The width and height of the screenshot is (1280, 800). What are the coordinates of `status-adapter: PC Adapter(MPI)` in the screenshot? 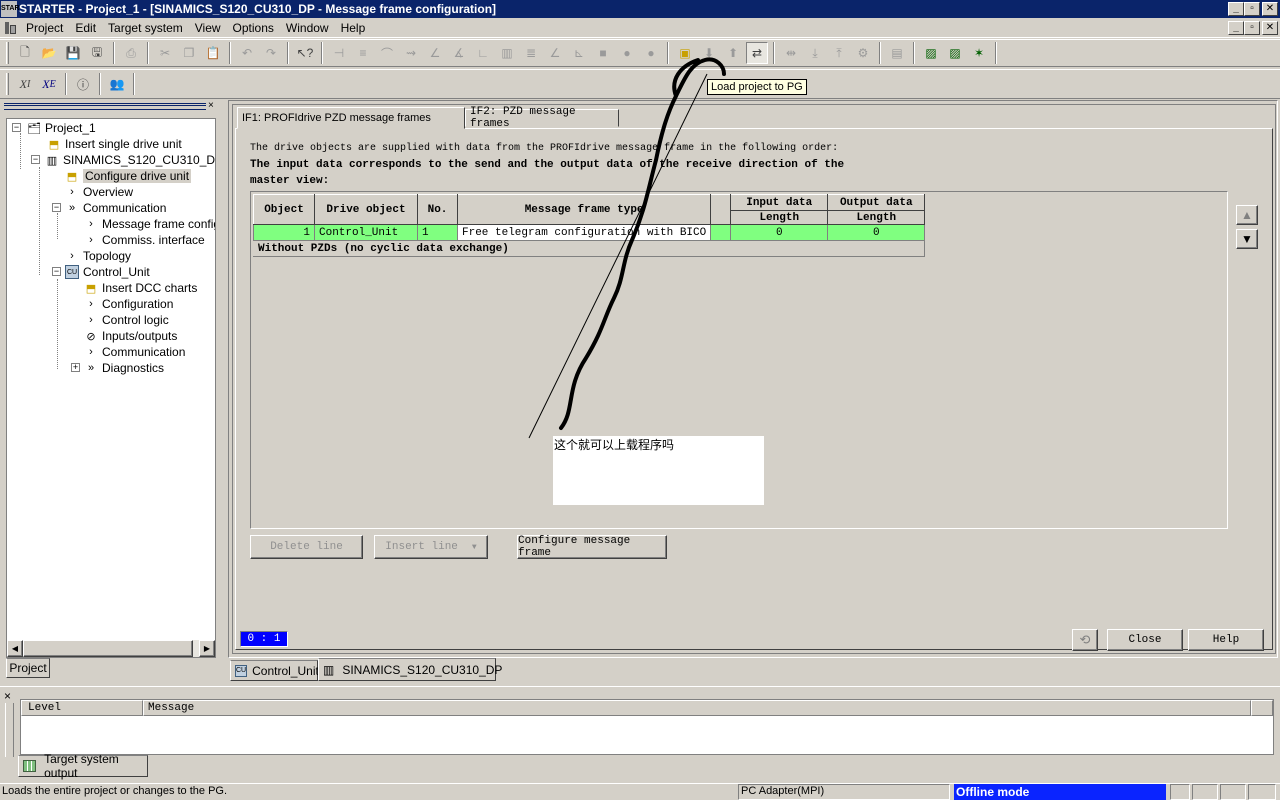 It's located at (844, 792).